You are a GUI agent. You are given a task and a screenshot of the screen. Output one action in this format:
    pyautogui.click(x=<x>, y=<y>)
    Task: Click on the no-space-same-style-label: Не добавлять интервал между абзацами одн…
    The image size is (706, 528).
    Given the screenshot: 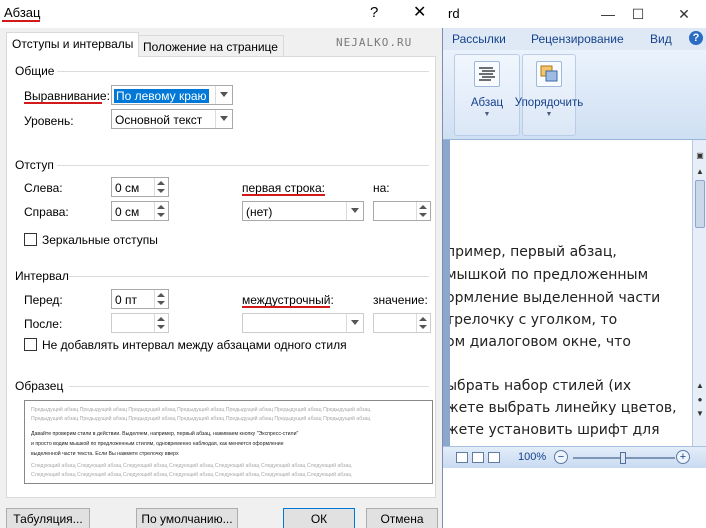 What is the action you would take?
    pyautogui.click(x=194, y=345)
    